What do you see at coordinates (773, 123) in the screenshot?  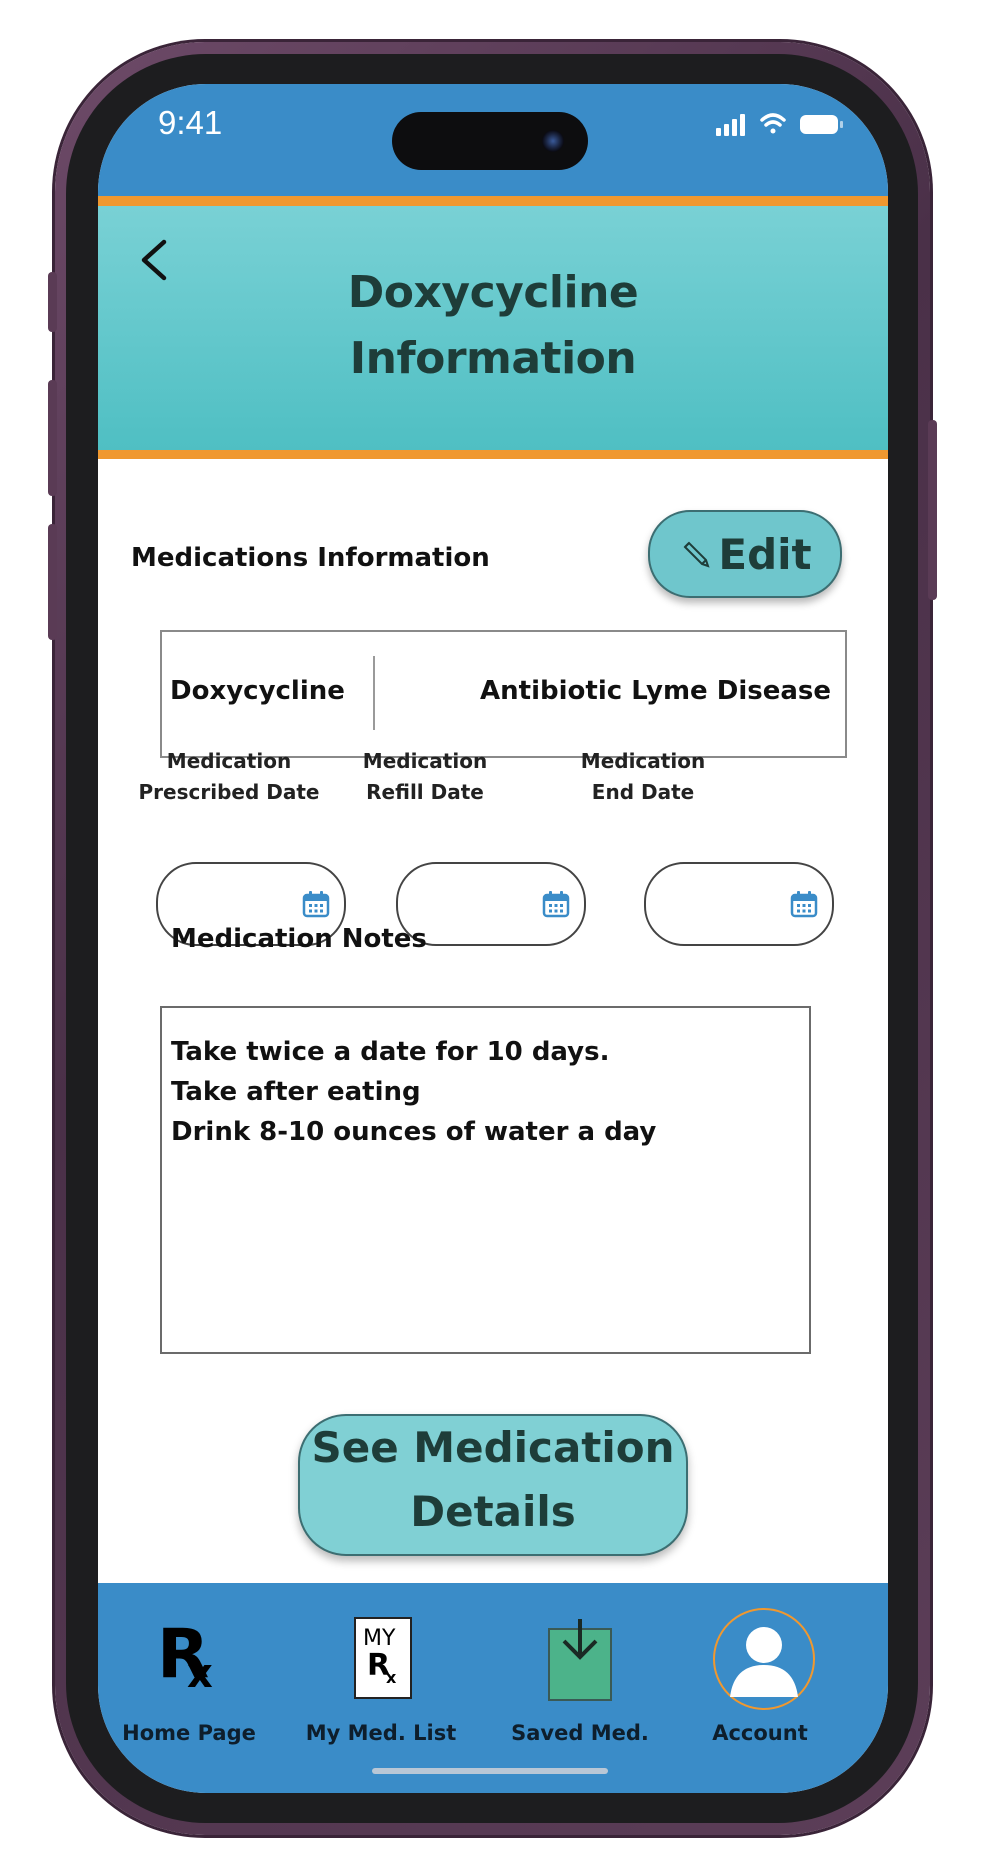 I see `wifi-icon` at bounding box center [773, 123].